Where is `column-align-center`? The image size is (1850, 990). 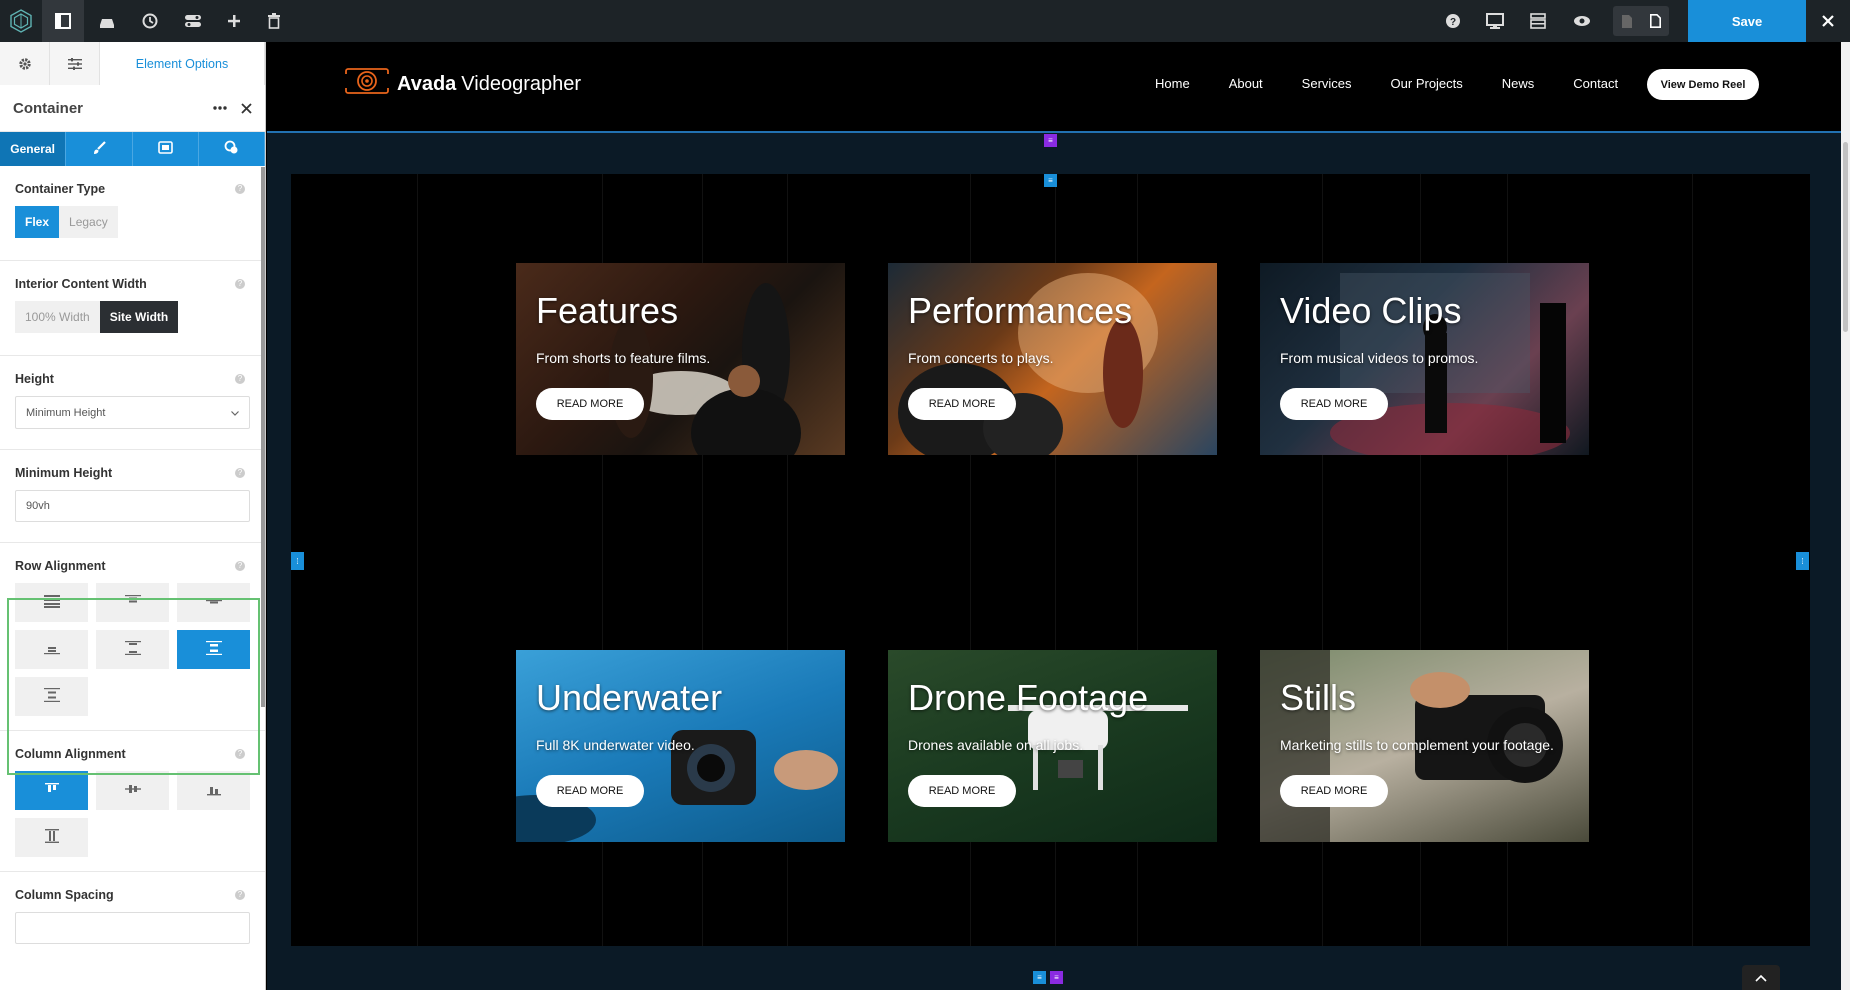
column-align-center is located at coordinates (132, 790).